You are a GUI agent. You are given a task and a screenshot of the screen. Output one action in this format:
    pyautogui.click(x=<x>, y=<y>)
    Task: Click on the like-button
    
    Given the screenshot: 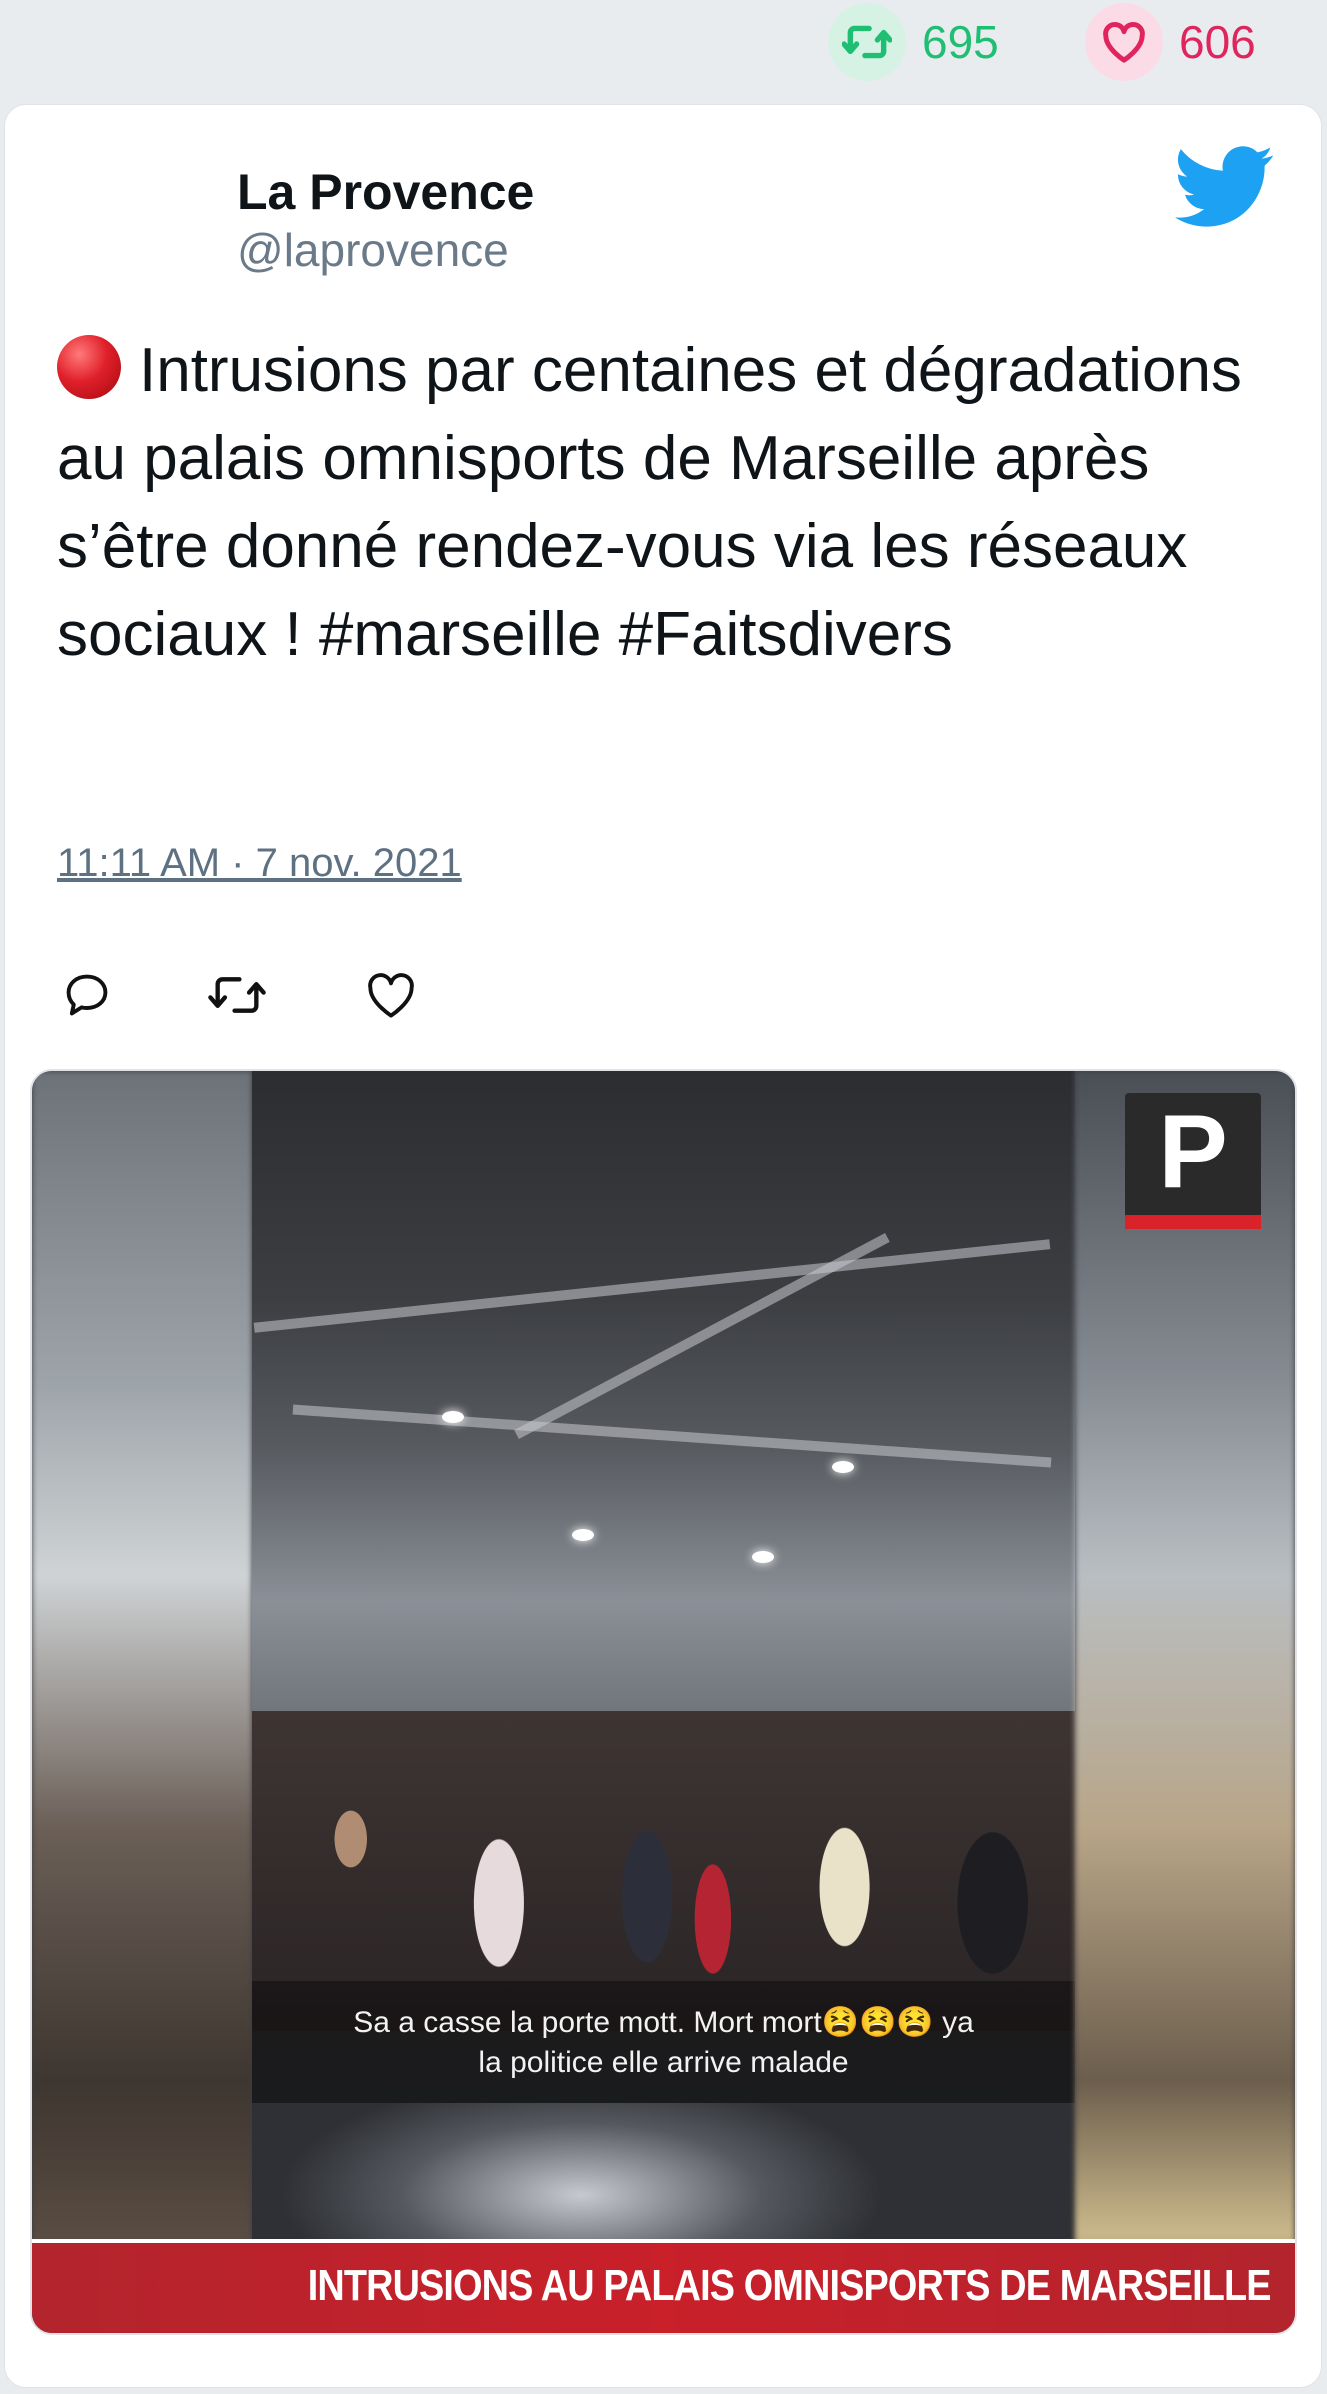 What is the action you would take?
    pyautogui.click(x=391, y=995)
    